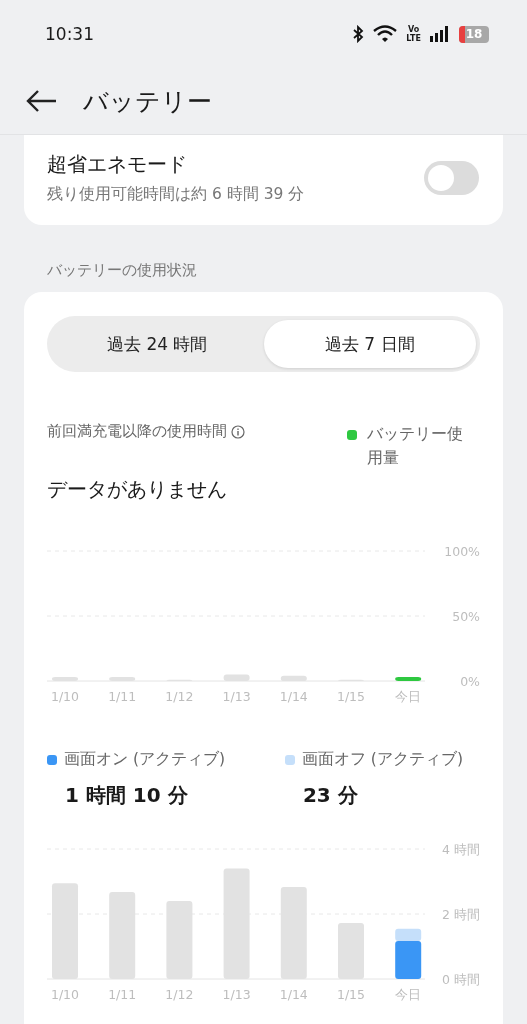 The image size is (527, 1024). What do you see at coordinates (122, 270) in the screenshot?
I see `section-label: バッテリーの使用状況` at bounding box center [122, 270].